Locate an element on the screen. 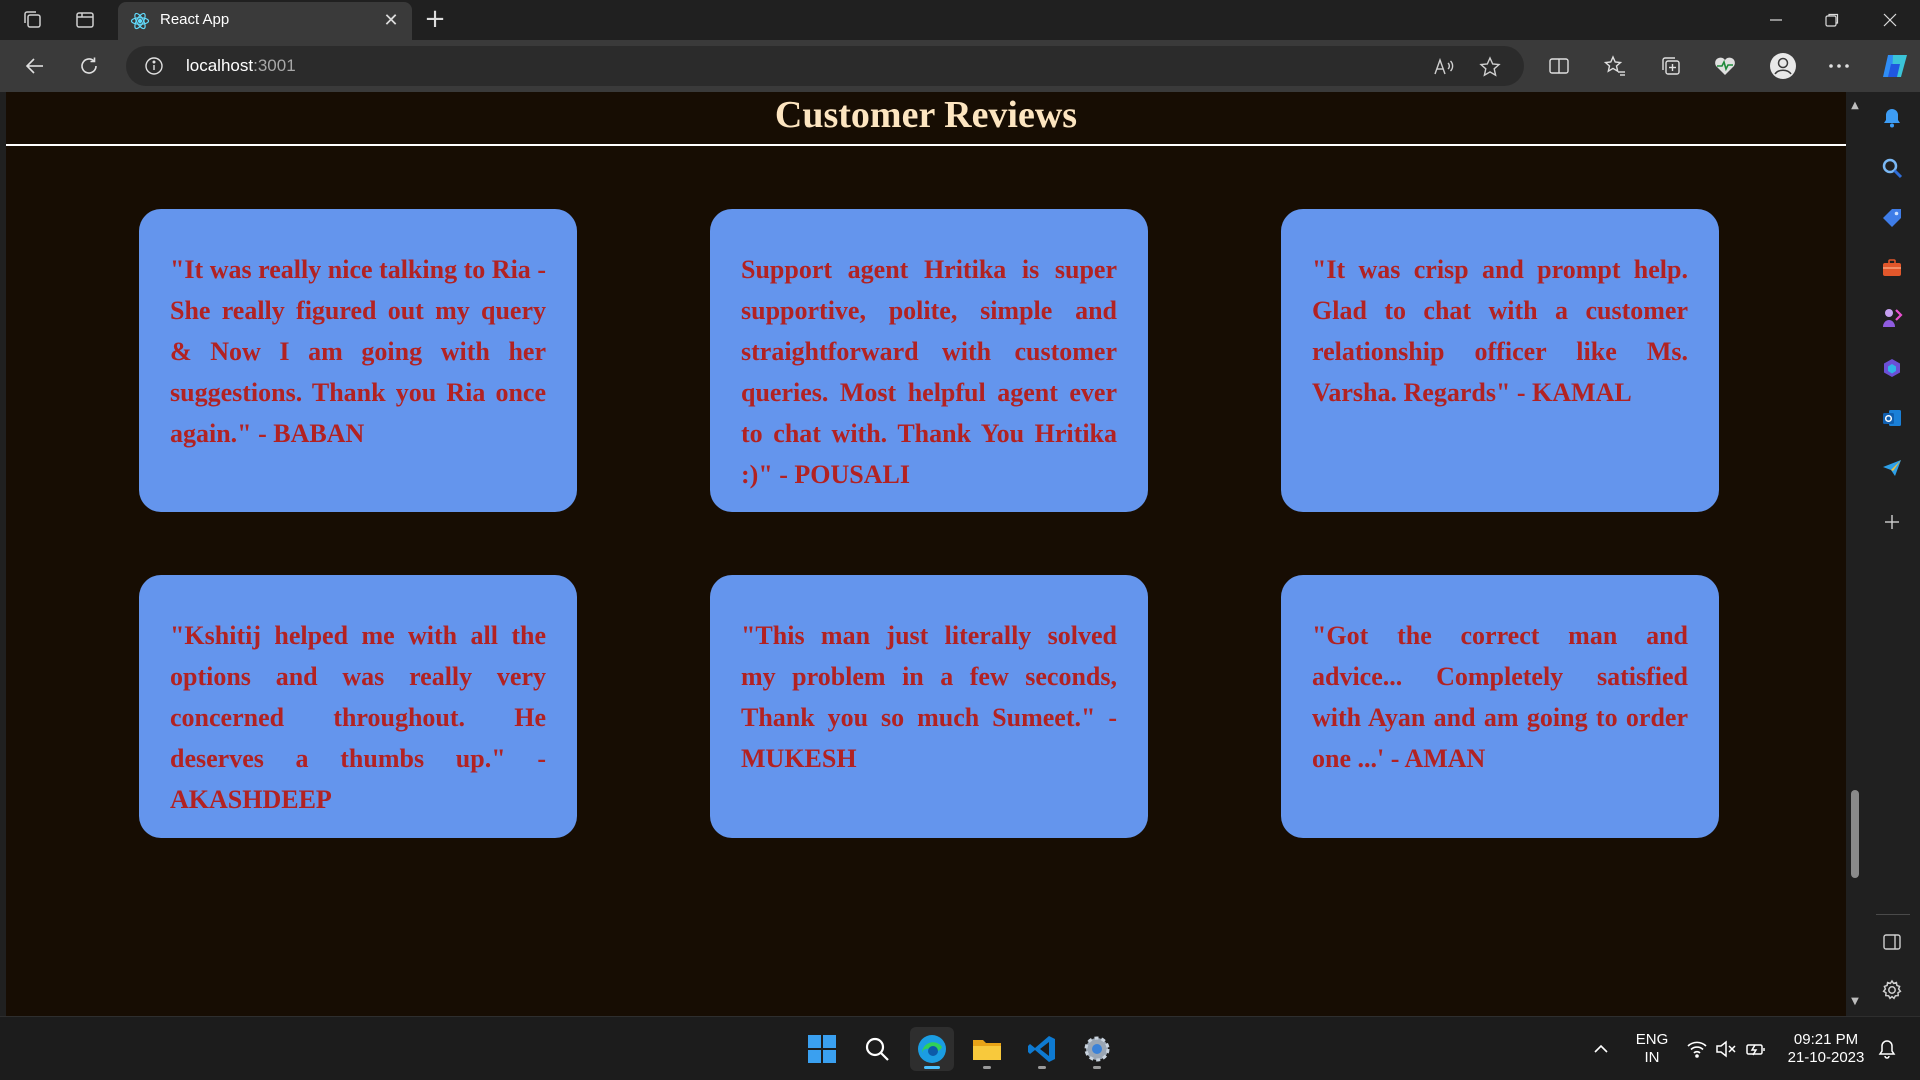 The width and height of the screenshot is (1920, 1080). url-port: :3001 is located at coordinates (274, 65).